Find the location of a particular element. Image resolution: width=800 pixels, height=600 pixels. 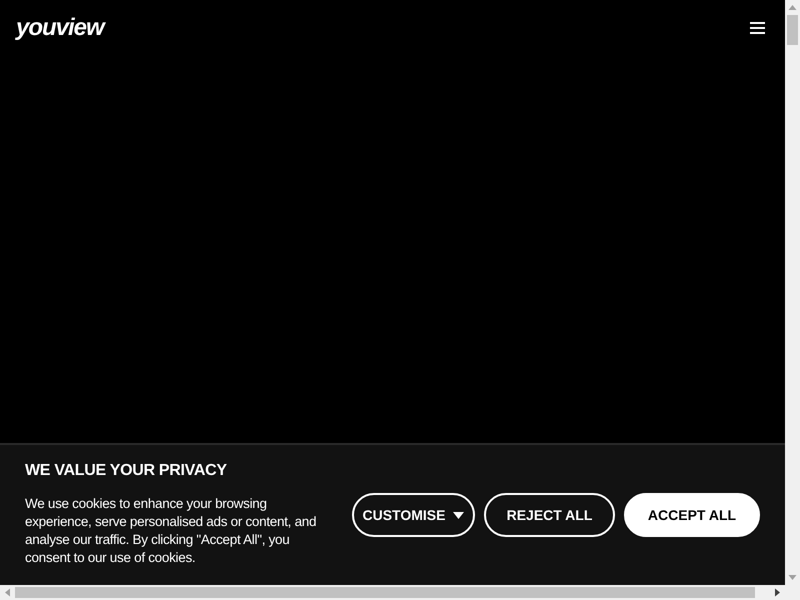

menu-icon is located at coordinates (757, 28).